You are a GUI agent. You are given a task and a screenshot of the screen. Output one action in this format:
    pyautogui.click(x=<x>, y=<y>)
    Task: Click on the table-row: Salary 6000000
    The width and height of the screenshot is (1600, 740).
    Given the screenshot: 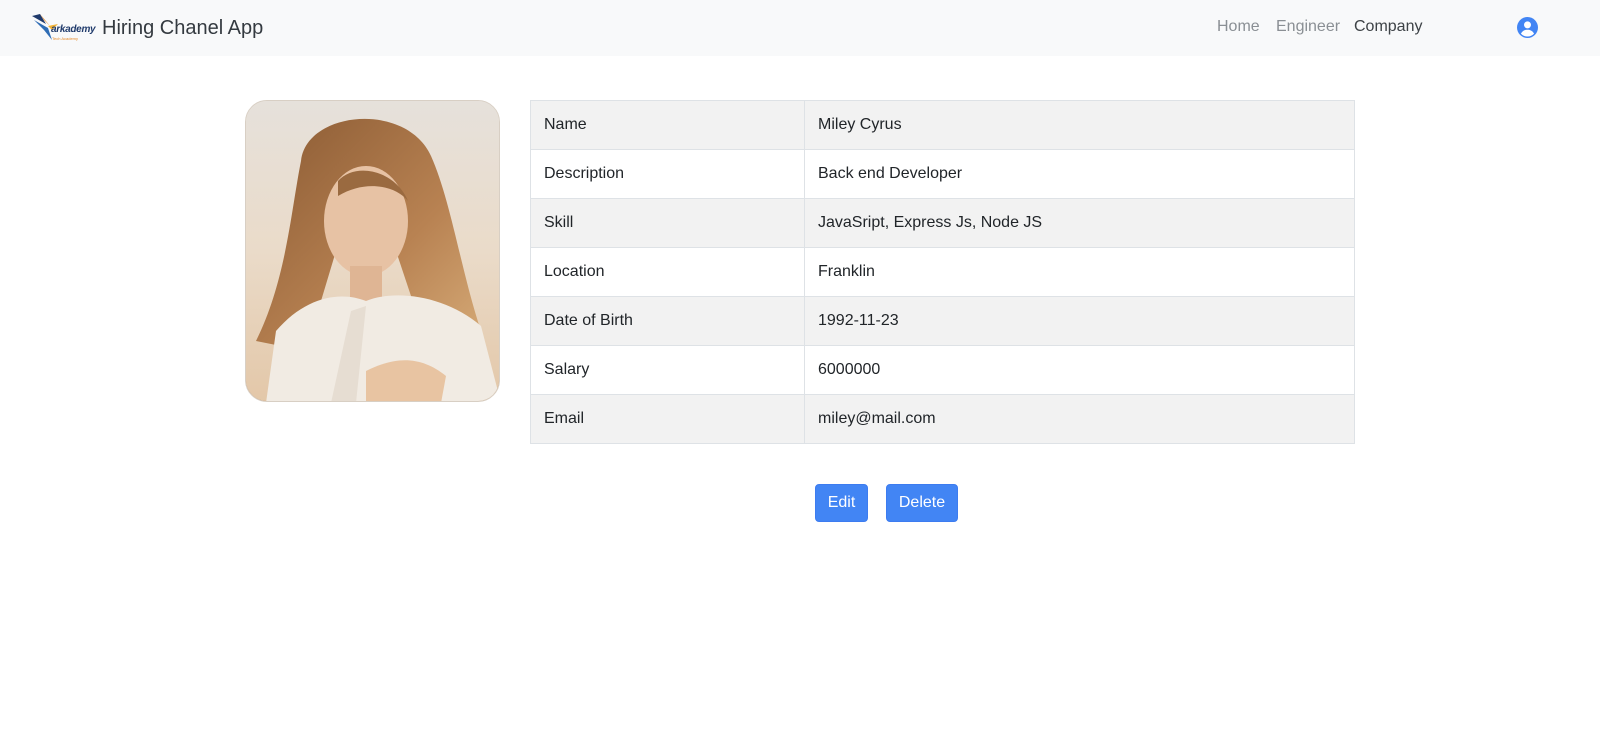 What is the action you would take?
    pyautogui.click(x=942, y=370)
    